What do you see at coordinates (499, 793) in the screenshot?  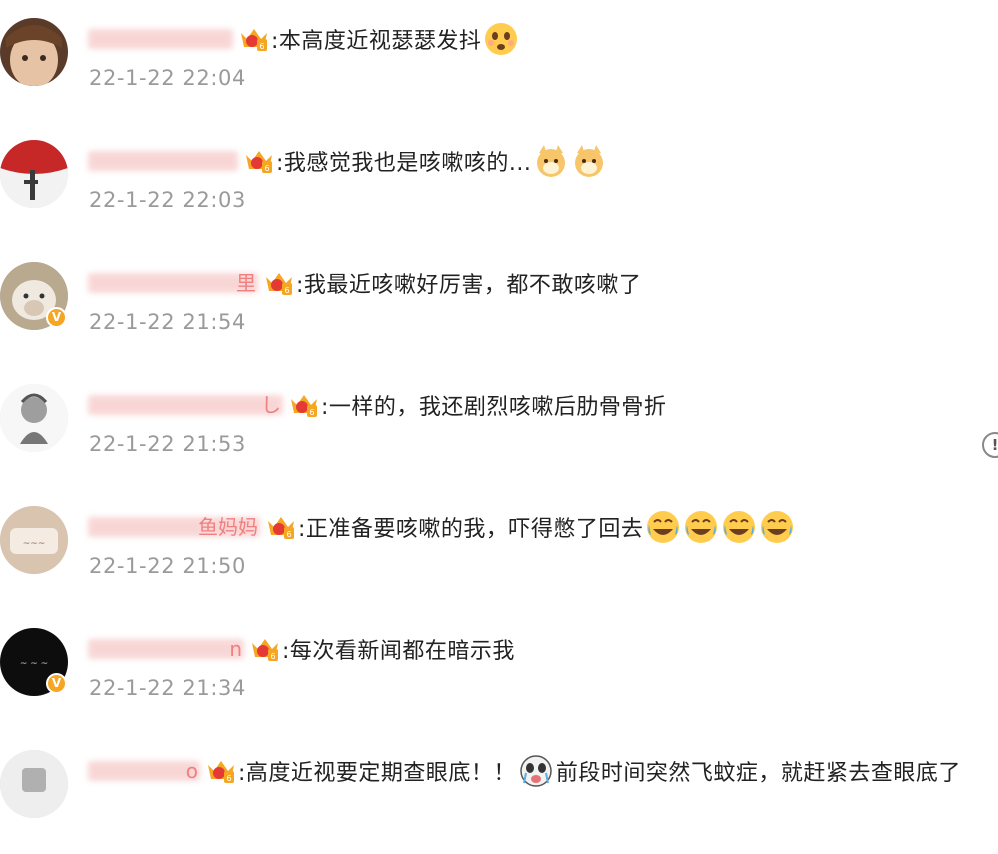 I see `comment-item: o 6 :高度近视要定期查眼底！！ 前段时间突然飞蚊症，就赶紧去查眼底了` at bounding box center [499, 793].